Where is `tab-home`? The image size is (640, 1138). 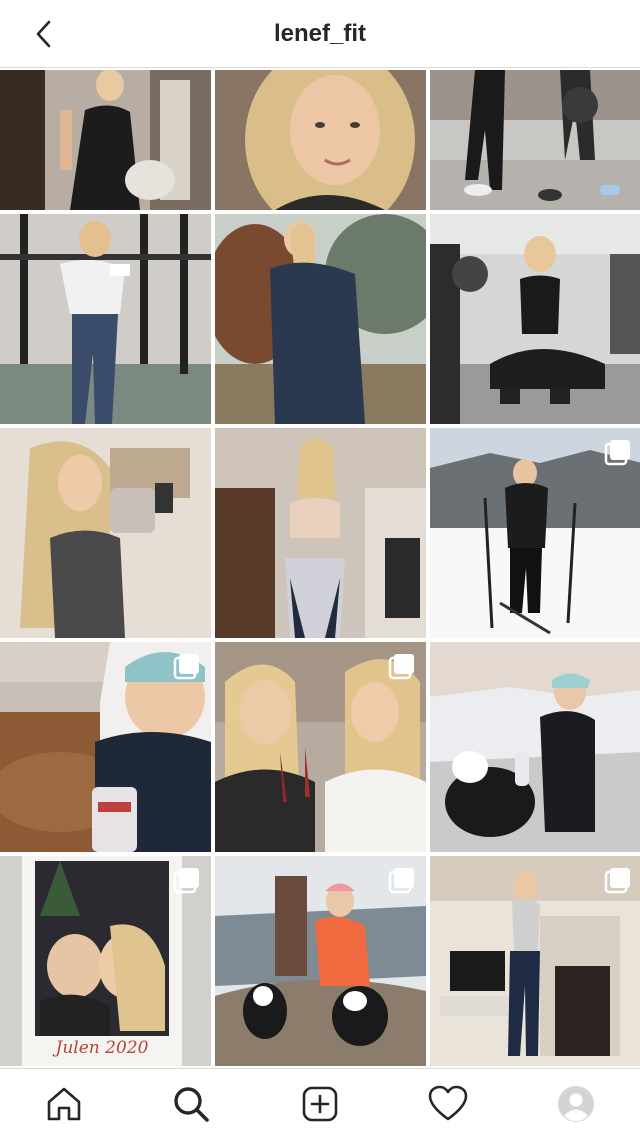
tab-home is located at coordinates (64, 1104).